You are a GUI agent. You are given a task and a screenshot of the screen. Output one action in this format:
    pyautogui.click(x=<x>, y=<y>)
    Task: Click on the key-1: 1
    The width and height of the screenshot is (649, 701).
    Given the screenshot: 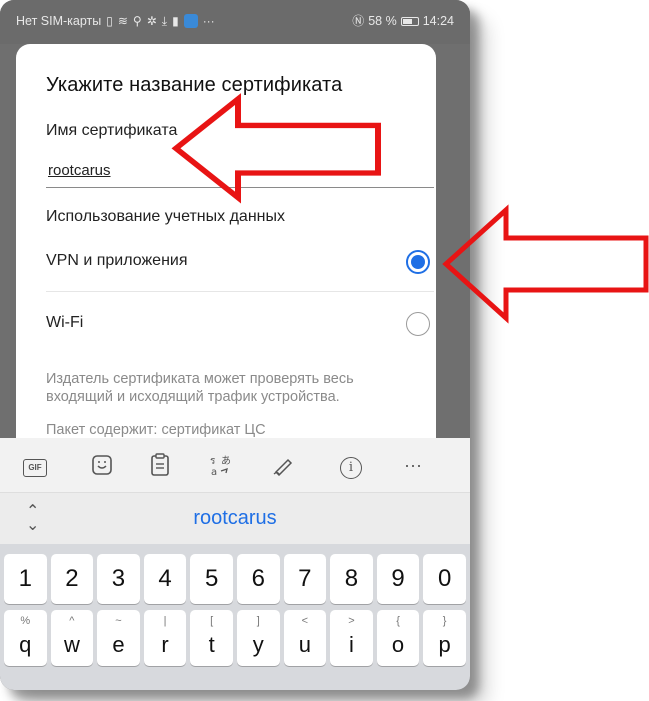 What is the action you would take?
    pyautogui.click(x=25, y=579)
    